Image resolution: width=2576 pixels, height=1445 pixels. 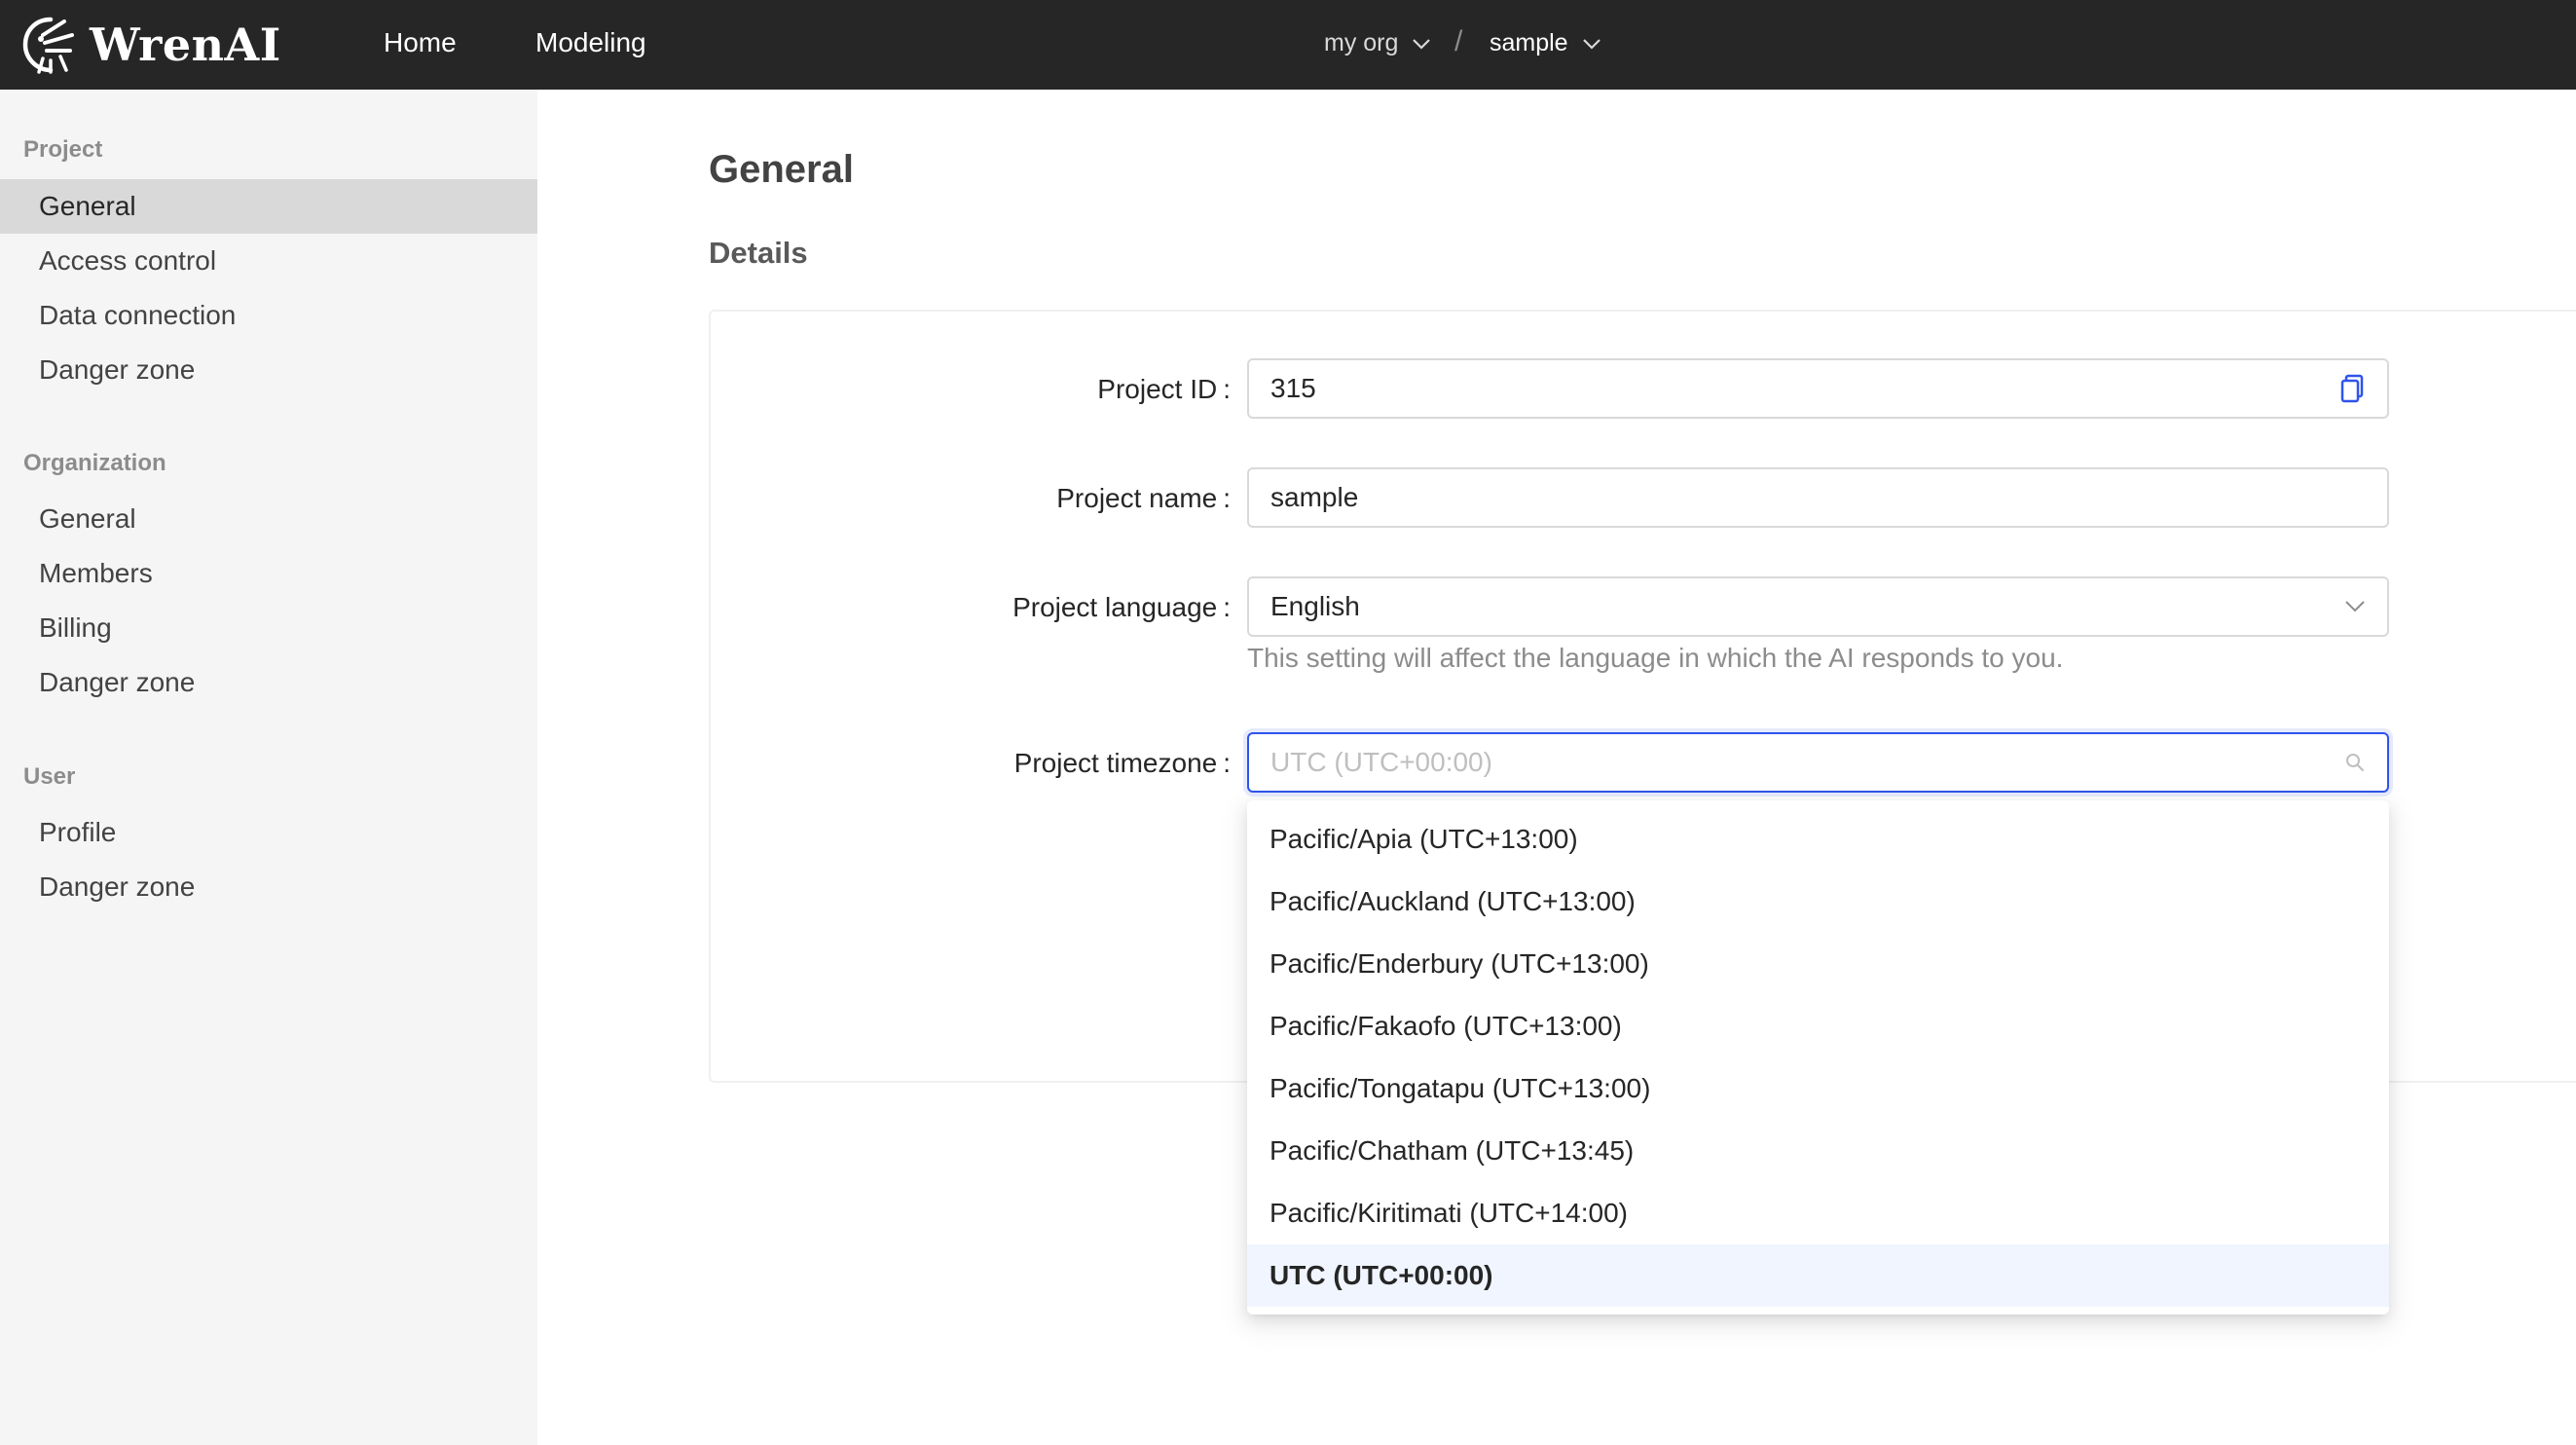 What do you see at coordinates (268, 261) in the screenshot?
I see `sidebar-item-access-control: Access control` at bounding box center [268, 261].